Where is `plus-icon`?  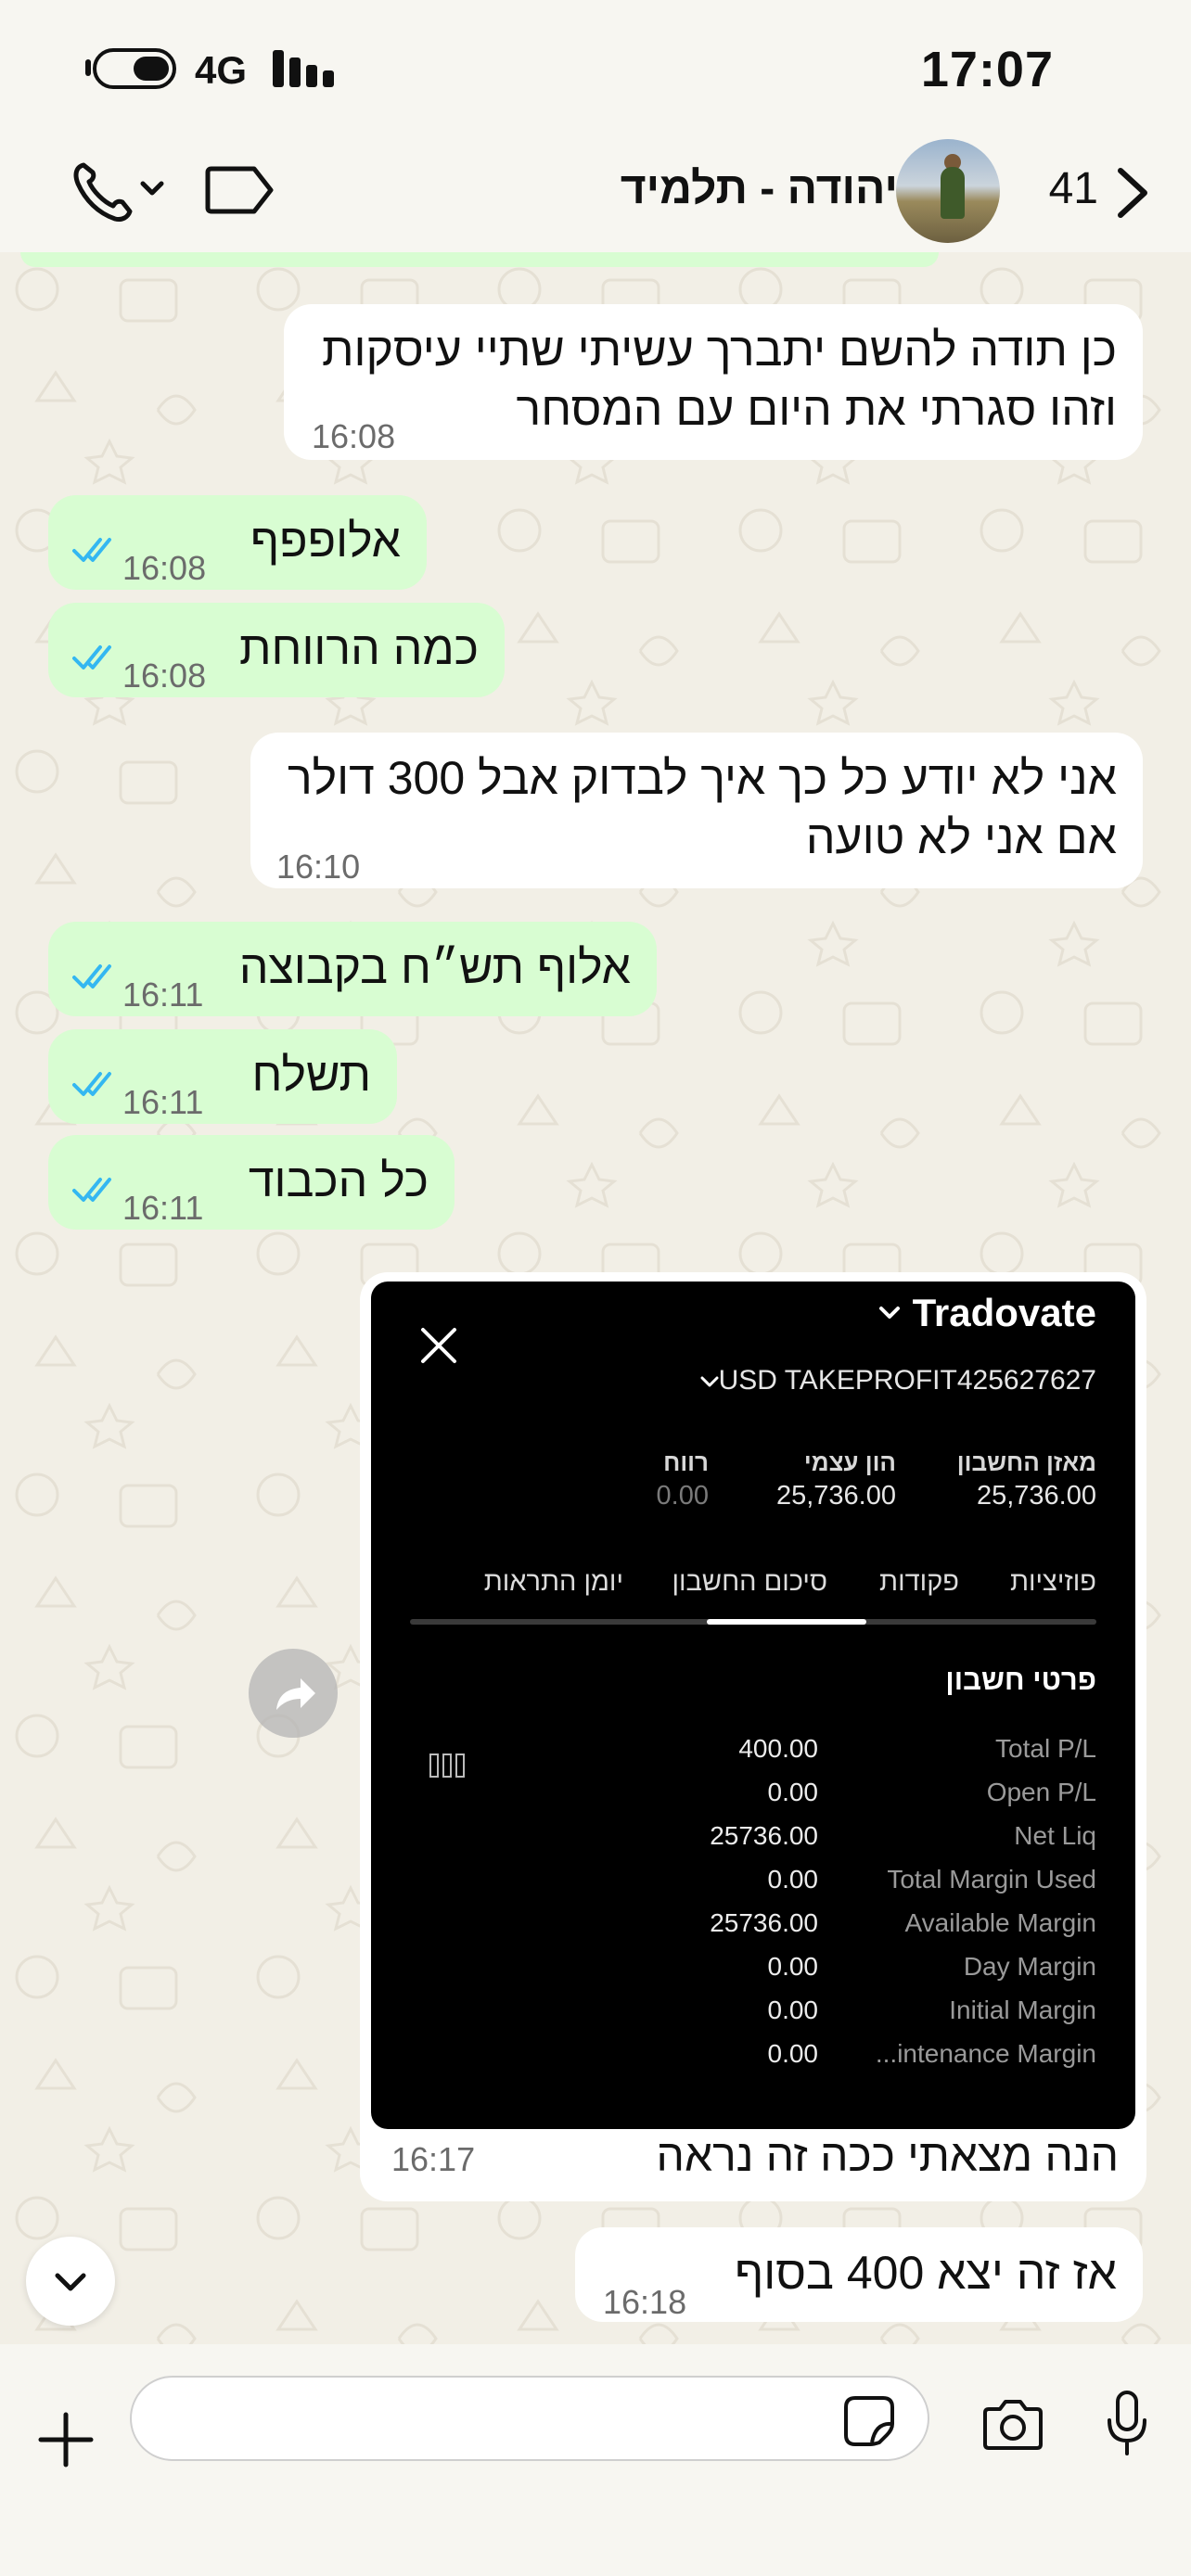
plus-icon is located at coordinates (66, 2439).